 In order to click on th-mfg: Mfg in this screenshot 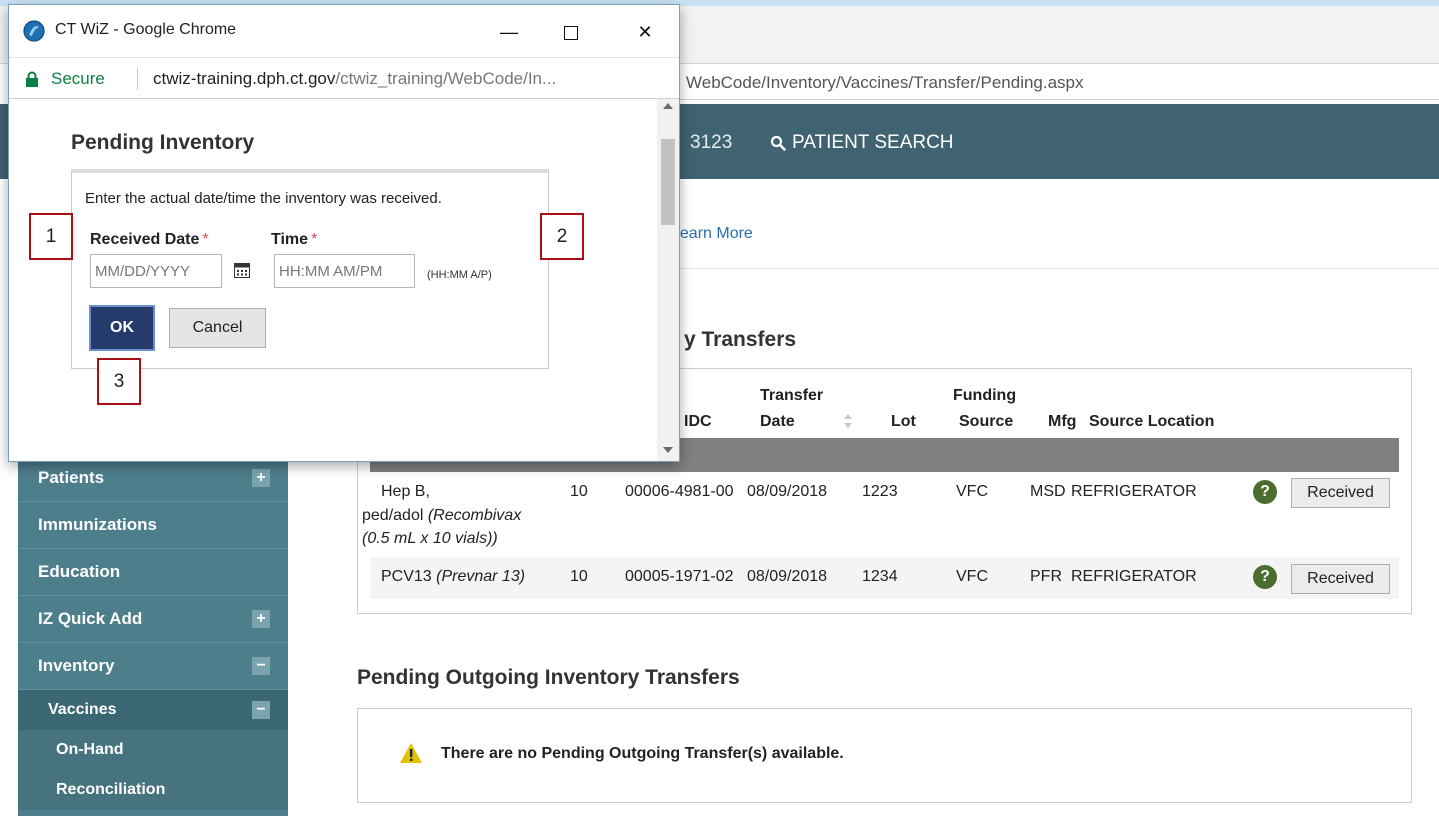, I will do `click(1062, 421)`.